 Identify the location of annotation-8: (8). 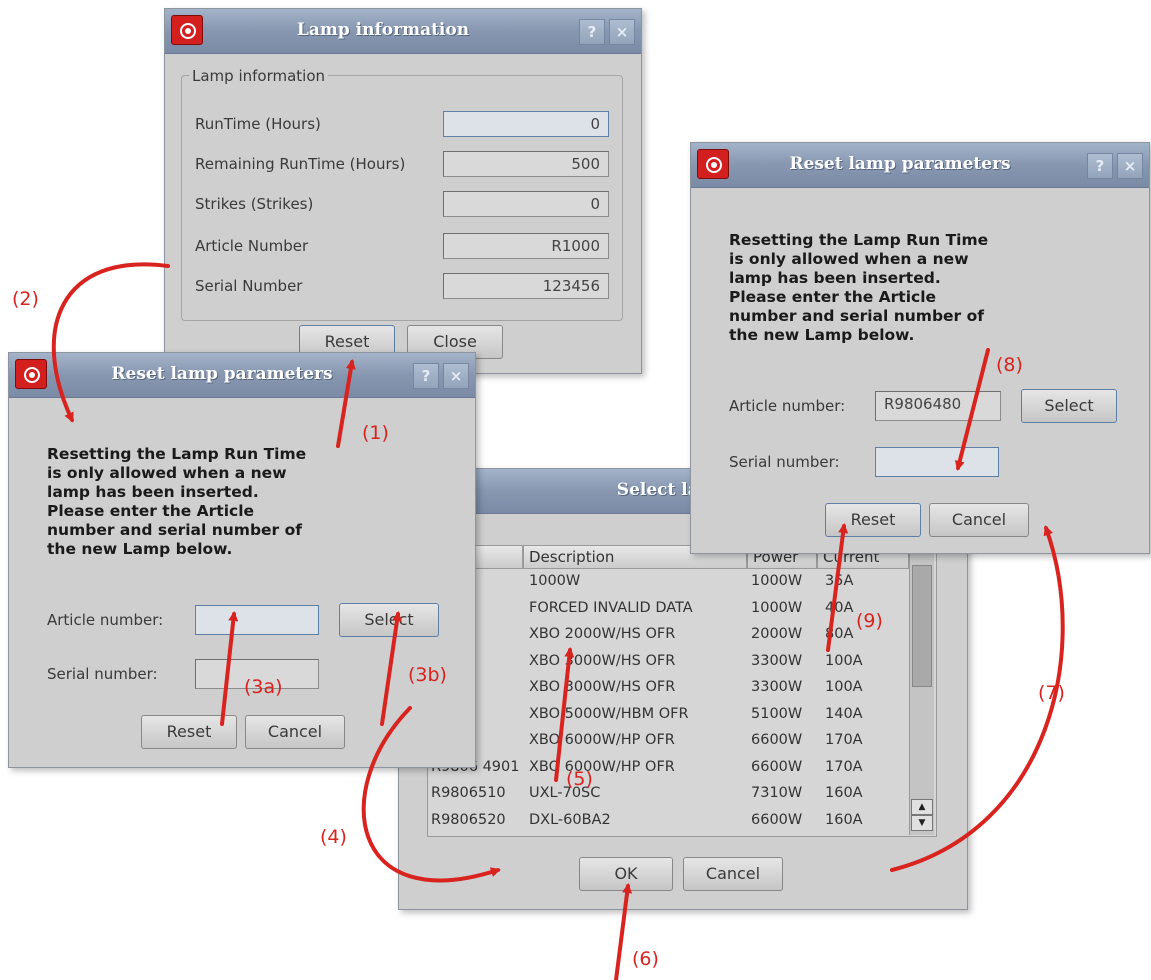
(1009, 365).